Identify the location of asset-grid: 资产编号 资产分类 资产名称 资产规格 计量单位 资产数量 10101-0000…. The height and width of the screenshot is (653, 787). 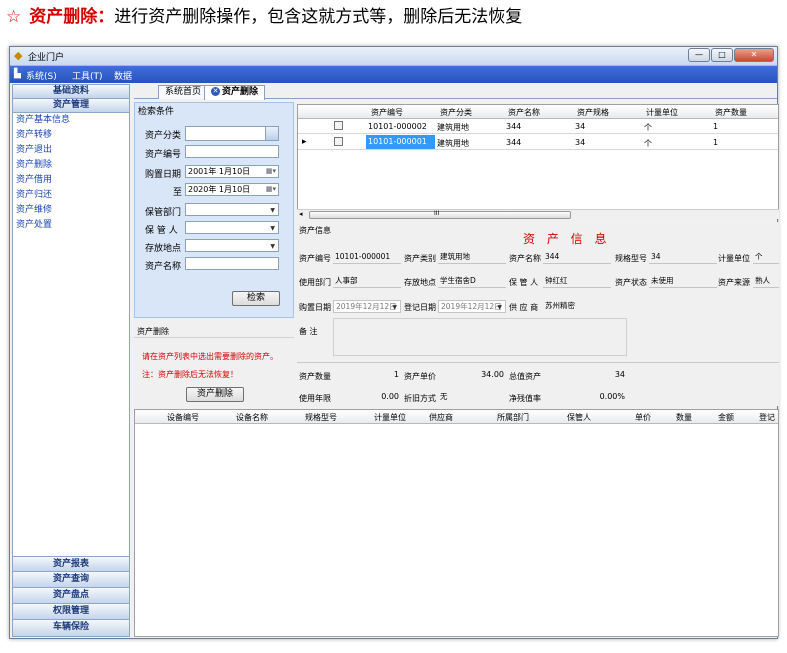
(538, 161).